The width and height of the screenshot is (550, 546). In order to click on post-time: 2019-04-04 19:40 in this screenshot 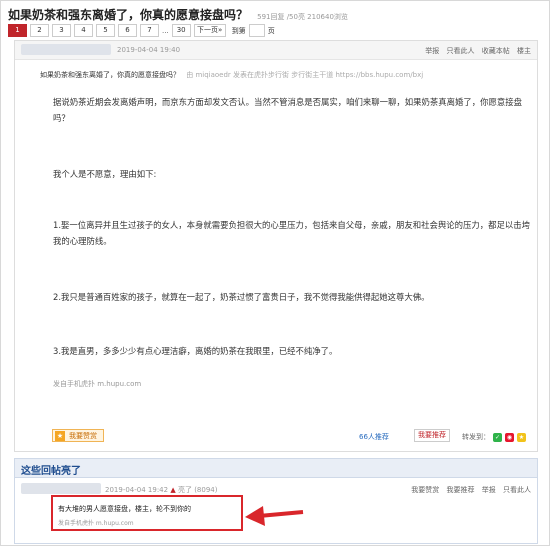, I will do `click(149, 50)`.